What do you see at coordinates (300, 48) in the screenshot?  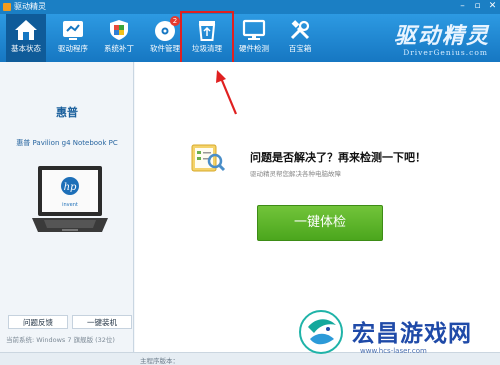 I see `tab-label: 百宝箱` at bounding box center [300, 48].